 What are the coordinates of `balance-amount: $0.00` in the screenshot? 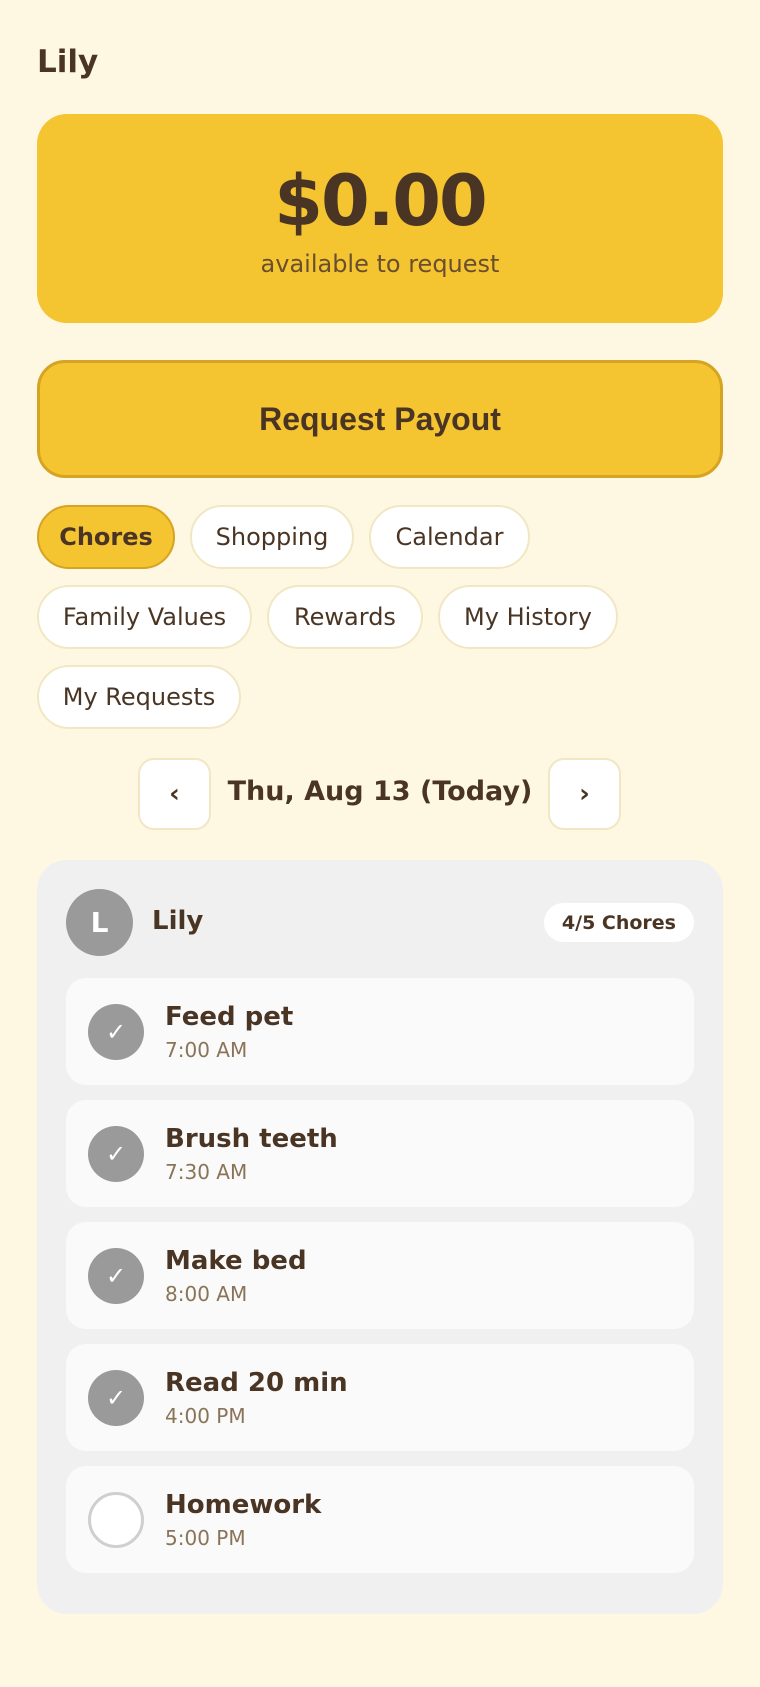 It's located at (380, 201).